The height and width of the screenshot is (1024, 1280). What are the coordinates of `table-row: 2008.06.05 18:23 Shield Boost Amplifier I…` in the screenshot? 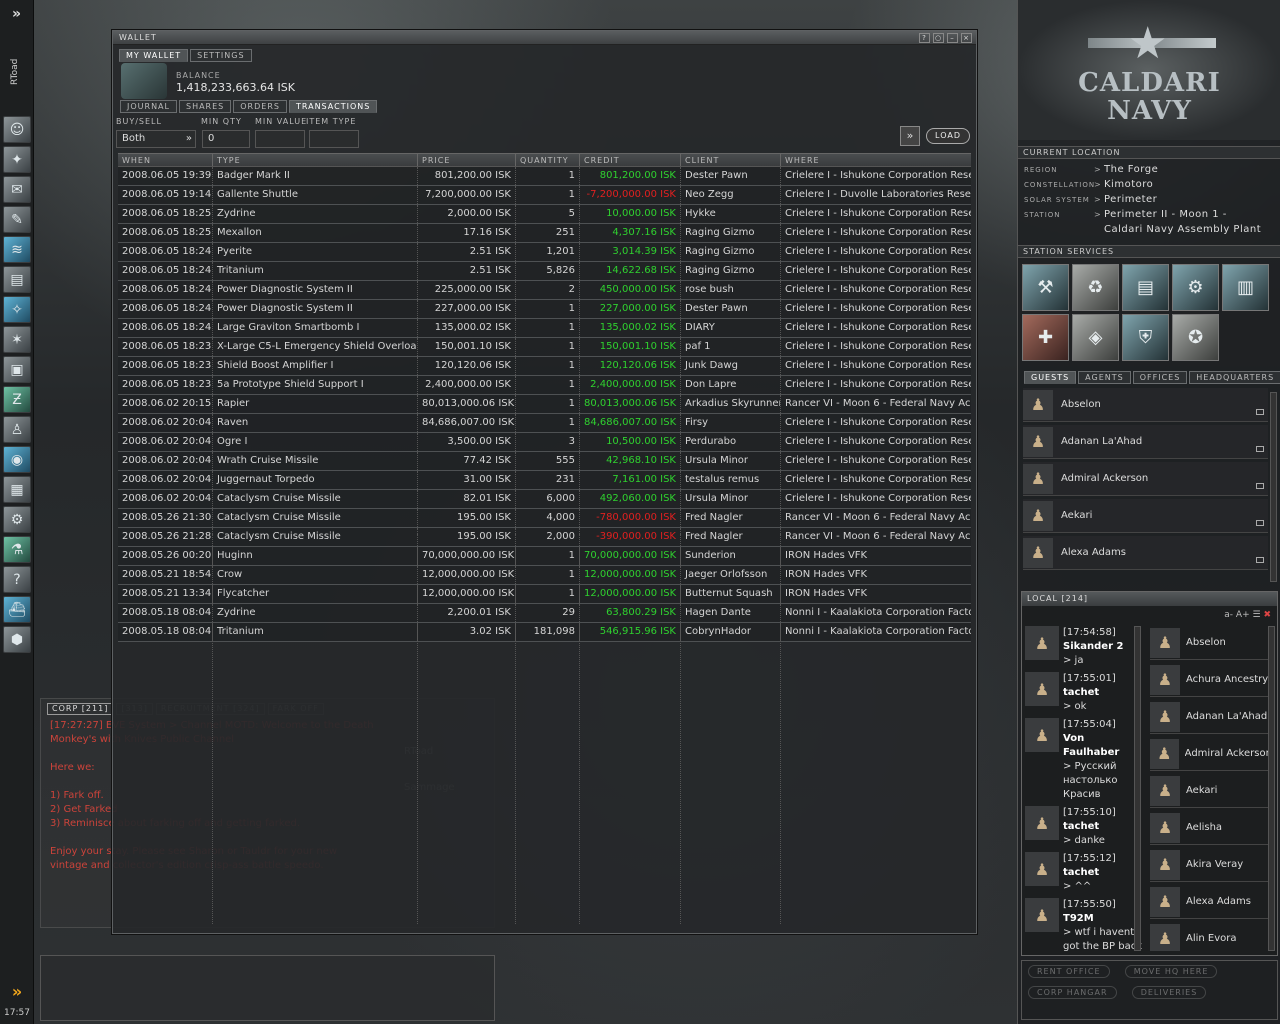 It's located at (544, 366).